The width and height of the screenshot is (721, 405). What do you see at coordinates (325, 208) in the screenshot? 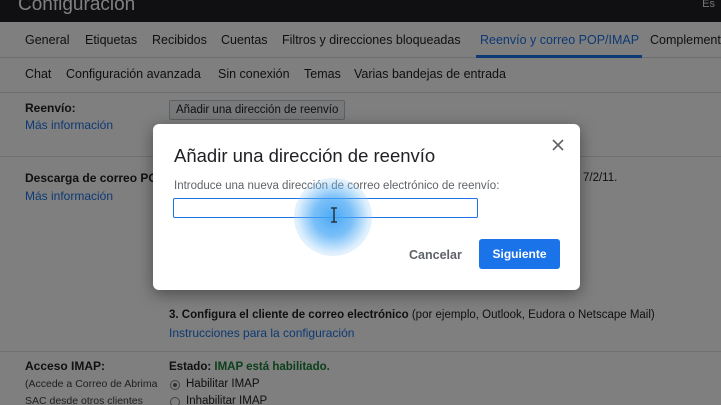
I see `forwarding-email-input` at bounding box center [325, 208].